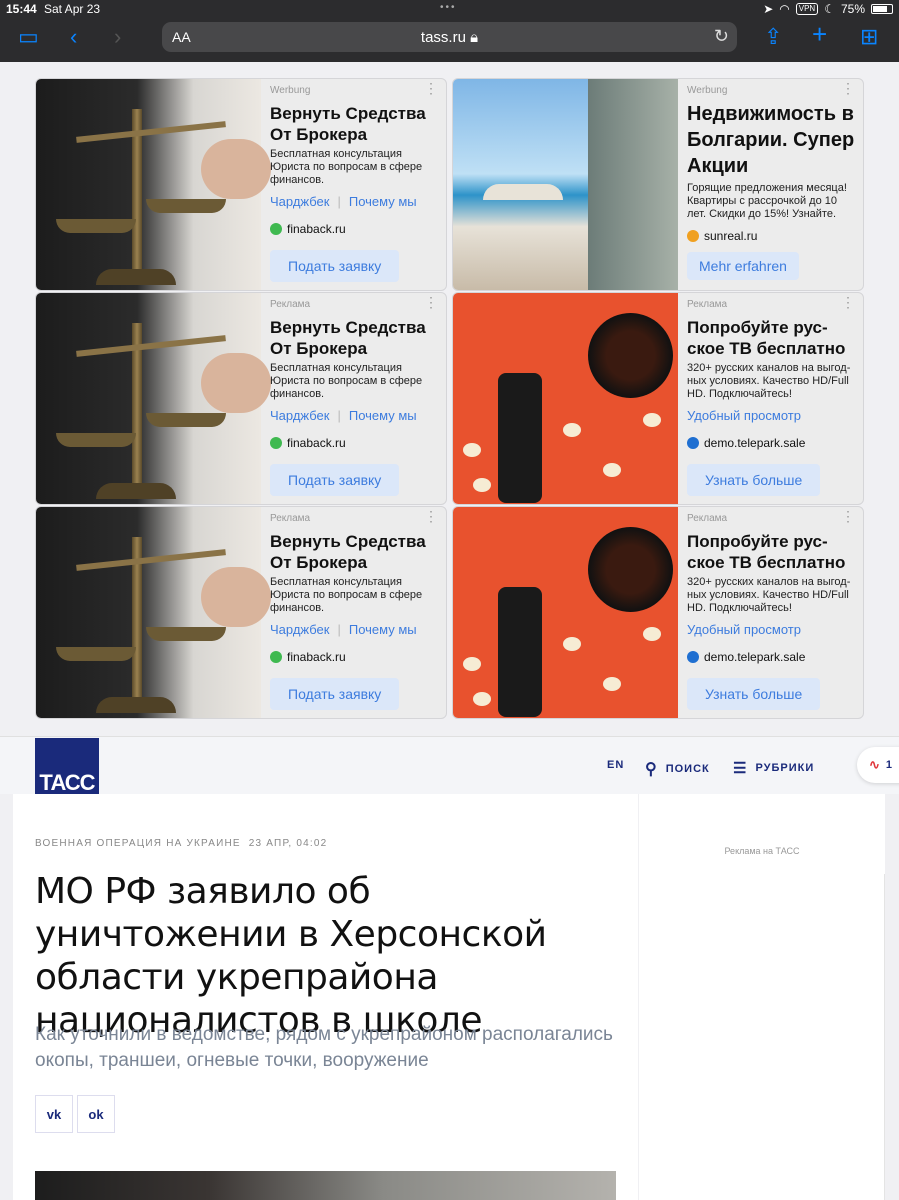  Describe the element at coordinates (73, 37) in the screenshot. I see `back-icon: ‹` at that location.